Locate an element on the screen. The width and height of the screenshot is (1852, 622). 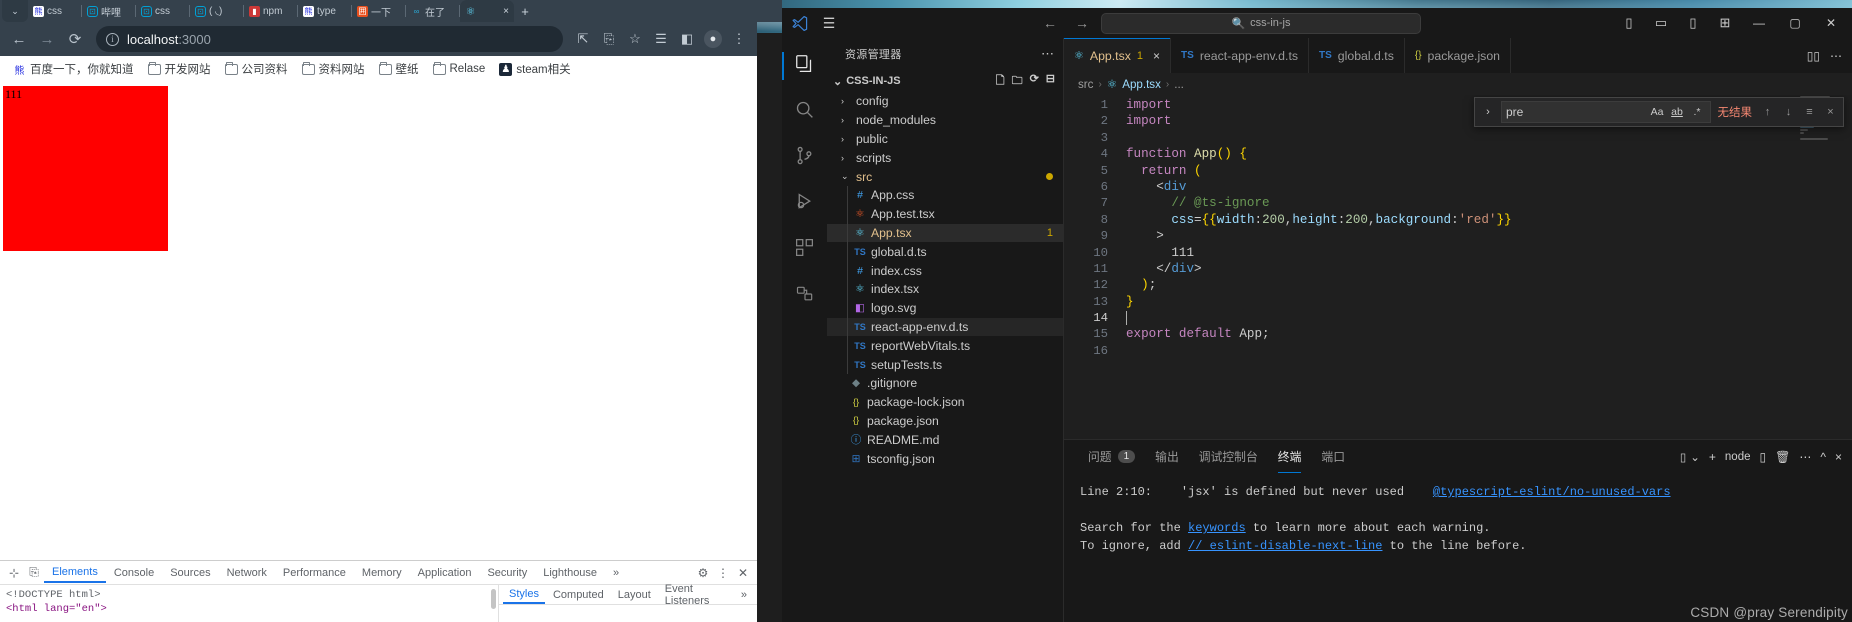
browser-tab: ⊡ ( ◟) is located at coordinates (217, 11).